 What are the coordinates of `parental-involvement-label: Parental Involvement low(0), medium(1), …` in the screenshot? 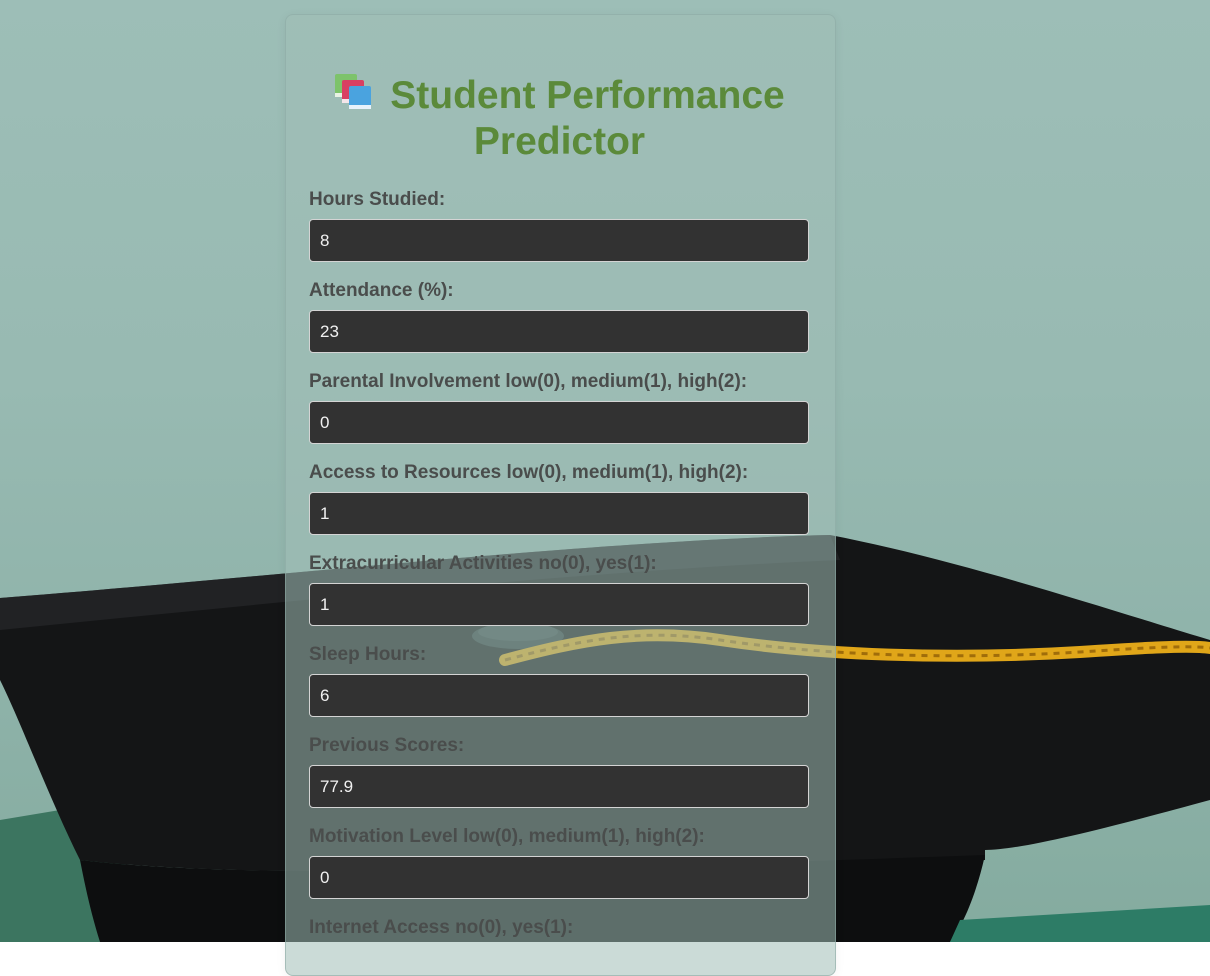 It's located at (528, 381).